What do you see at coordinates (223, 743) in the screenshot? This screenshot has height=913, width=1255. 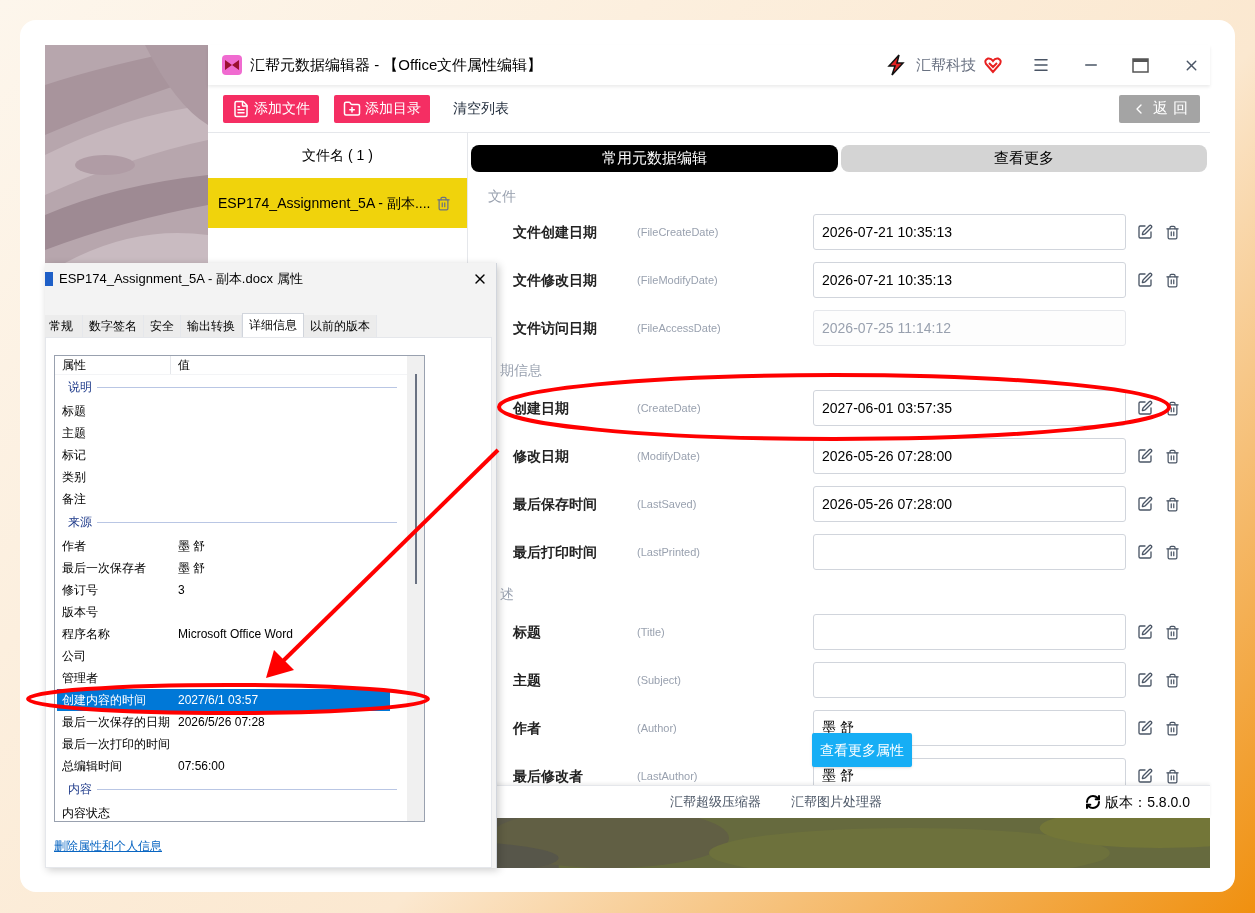 I see `property-row: 最后一次打印的时间` at bounding box center [223, 743].